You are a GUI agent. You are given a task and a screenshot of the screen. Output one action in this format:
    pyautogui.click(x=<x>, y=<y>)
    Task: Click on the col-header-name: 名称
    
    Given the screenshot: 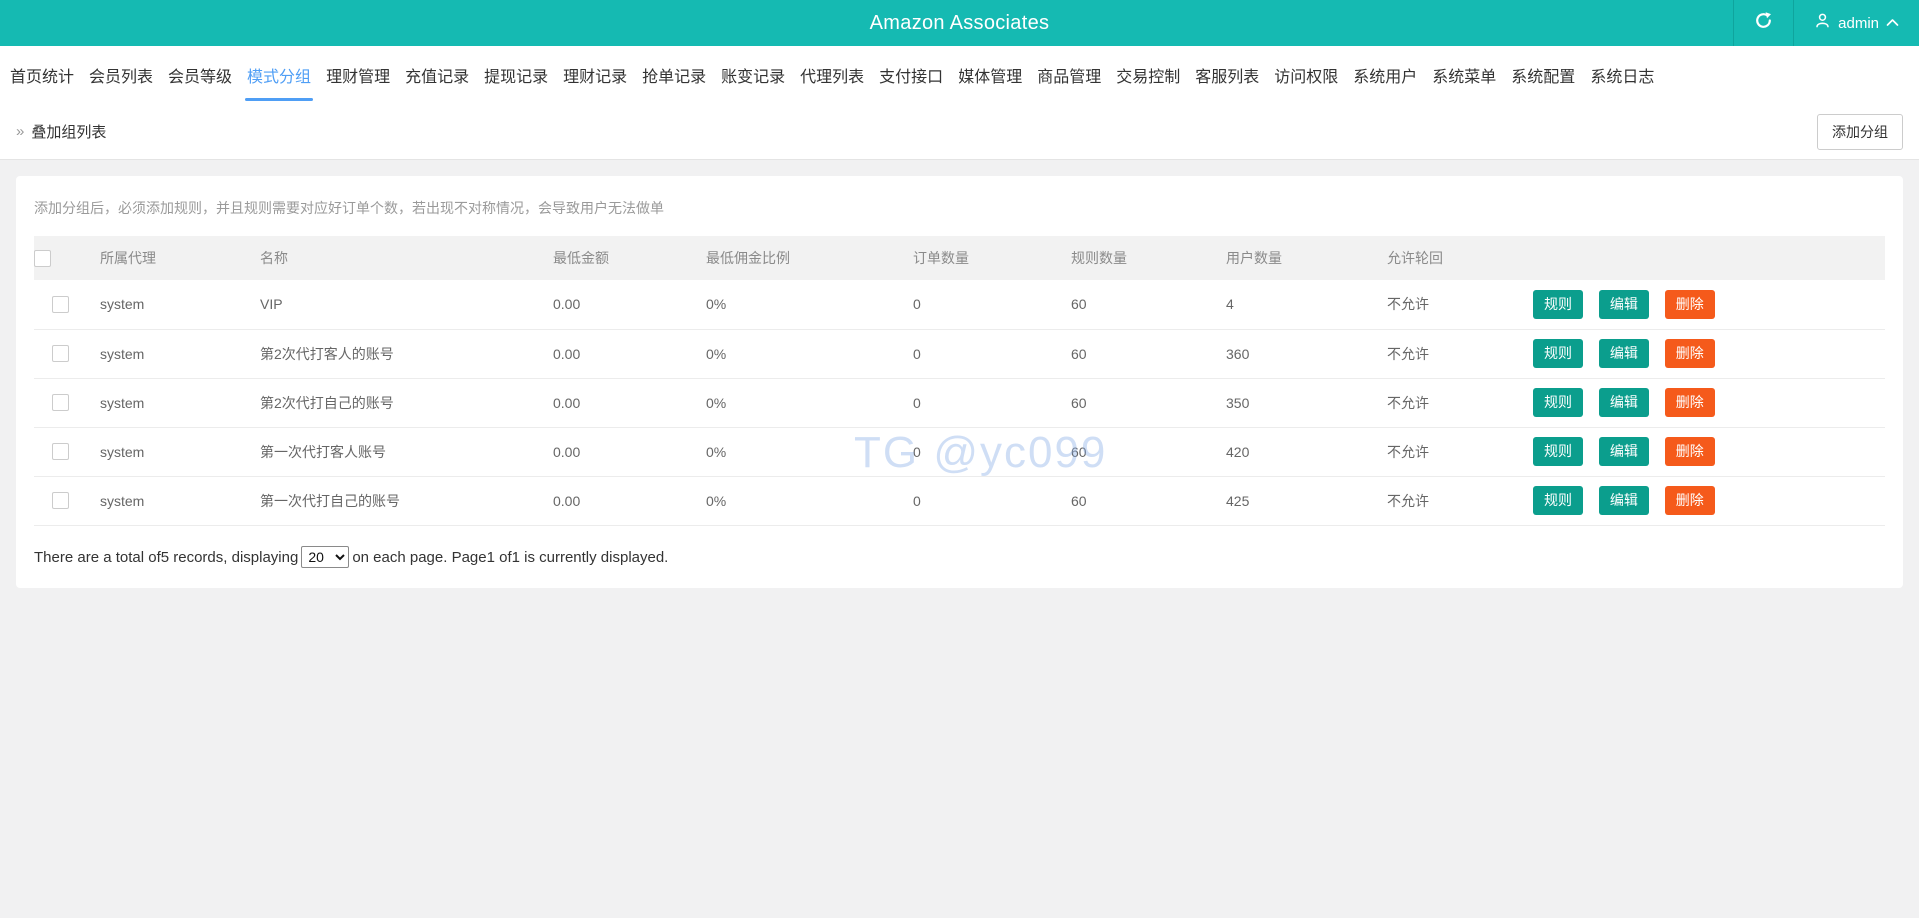 What is the action you would take?
    pyautogui.click(x=274, y=258)
    